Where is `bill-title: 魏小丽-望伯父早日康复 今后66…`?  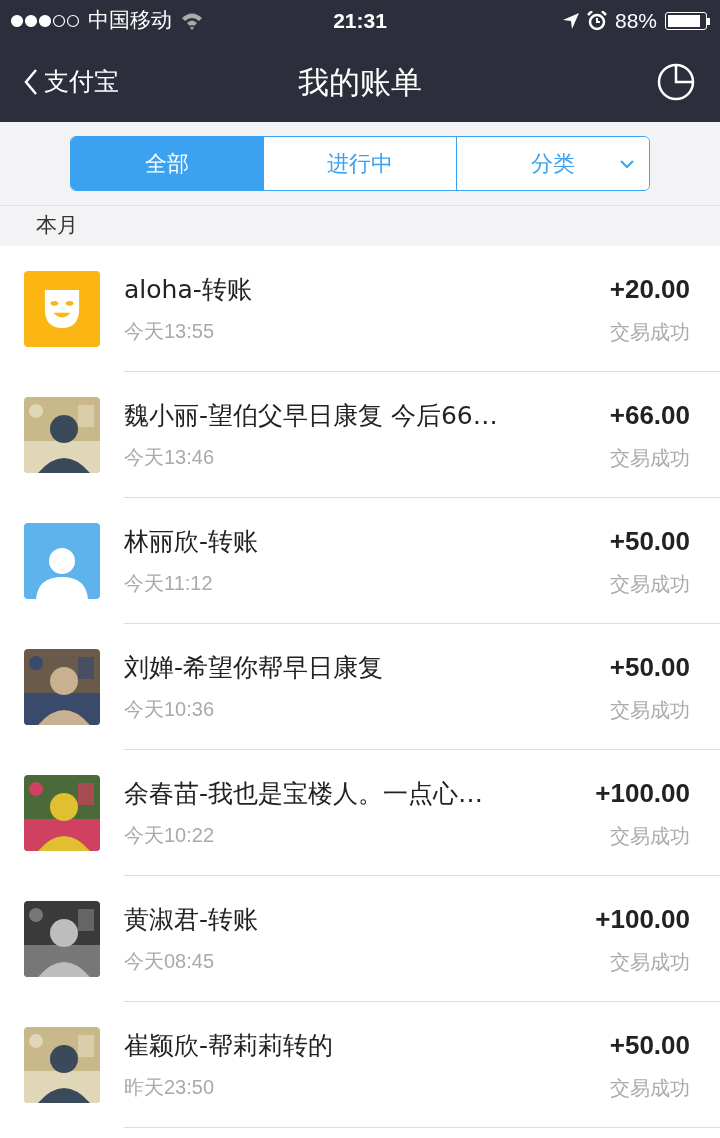 bill-title: 魏小丽-望伯父早日康复 今后66… is located at coordinates (311, 415).